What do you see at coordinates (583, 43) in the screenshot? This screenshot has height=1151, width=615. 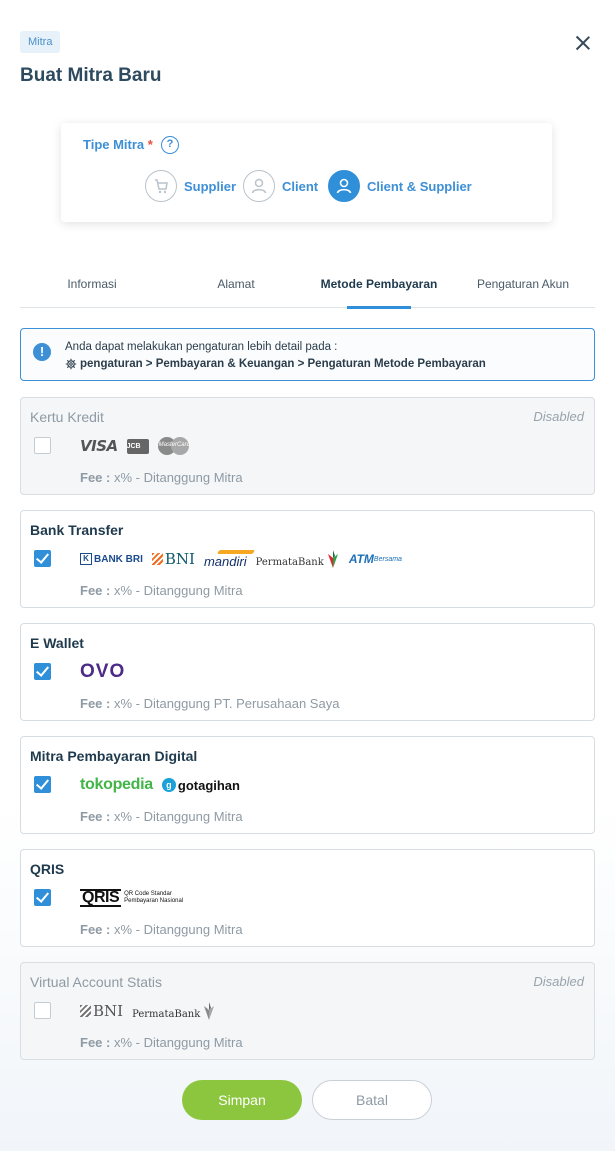 I see `close-icon` at bounding box center [583, 43].